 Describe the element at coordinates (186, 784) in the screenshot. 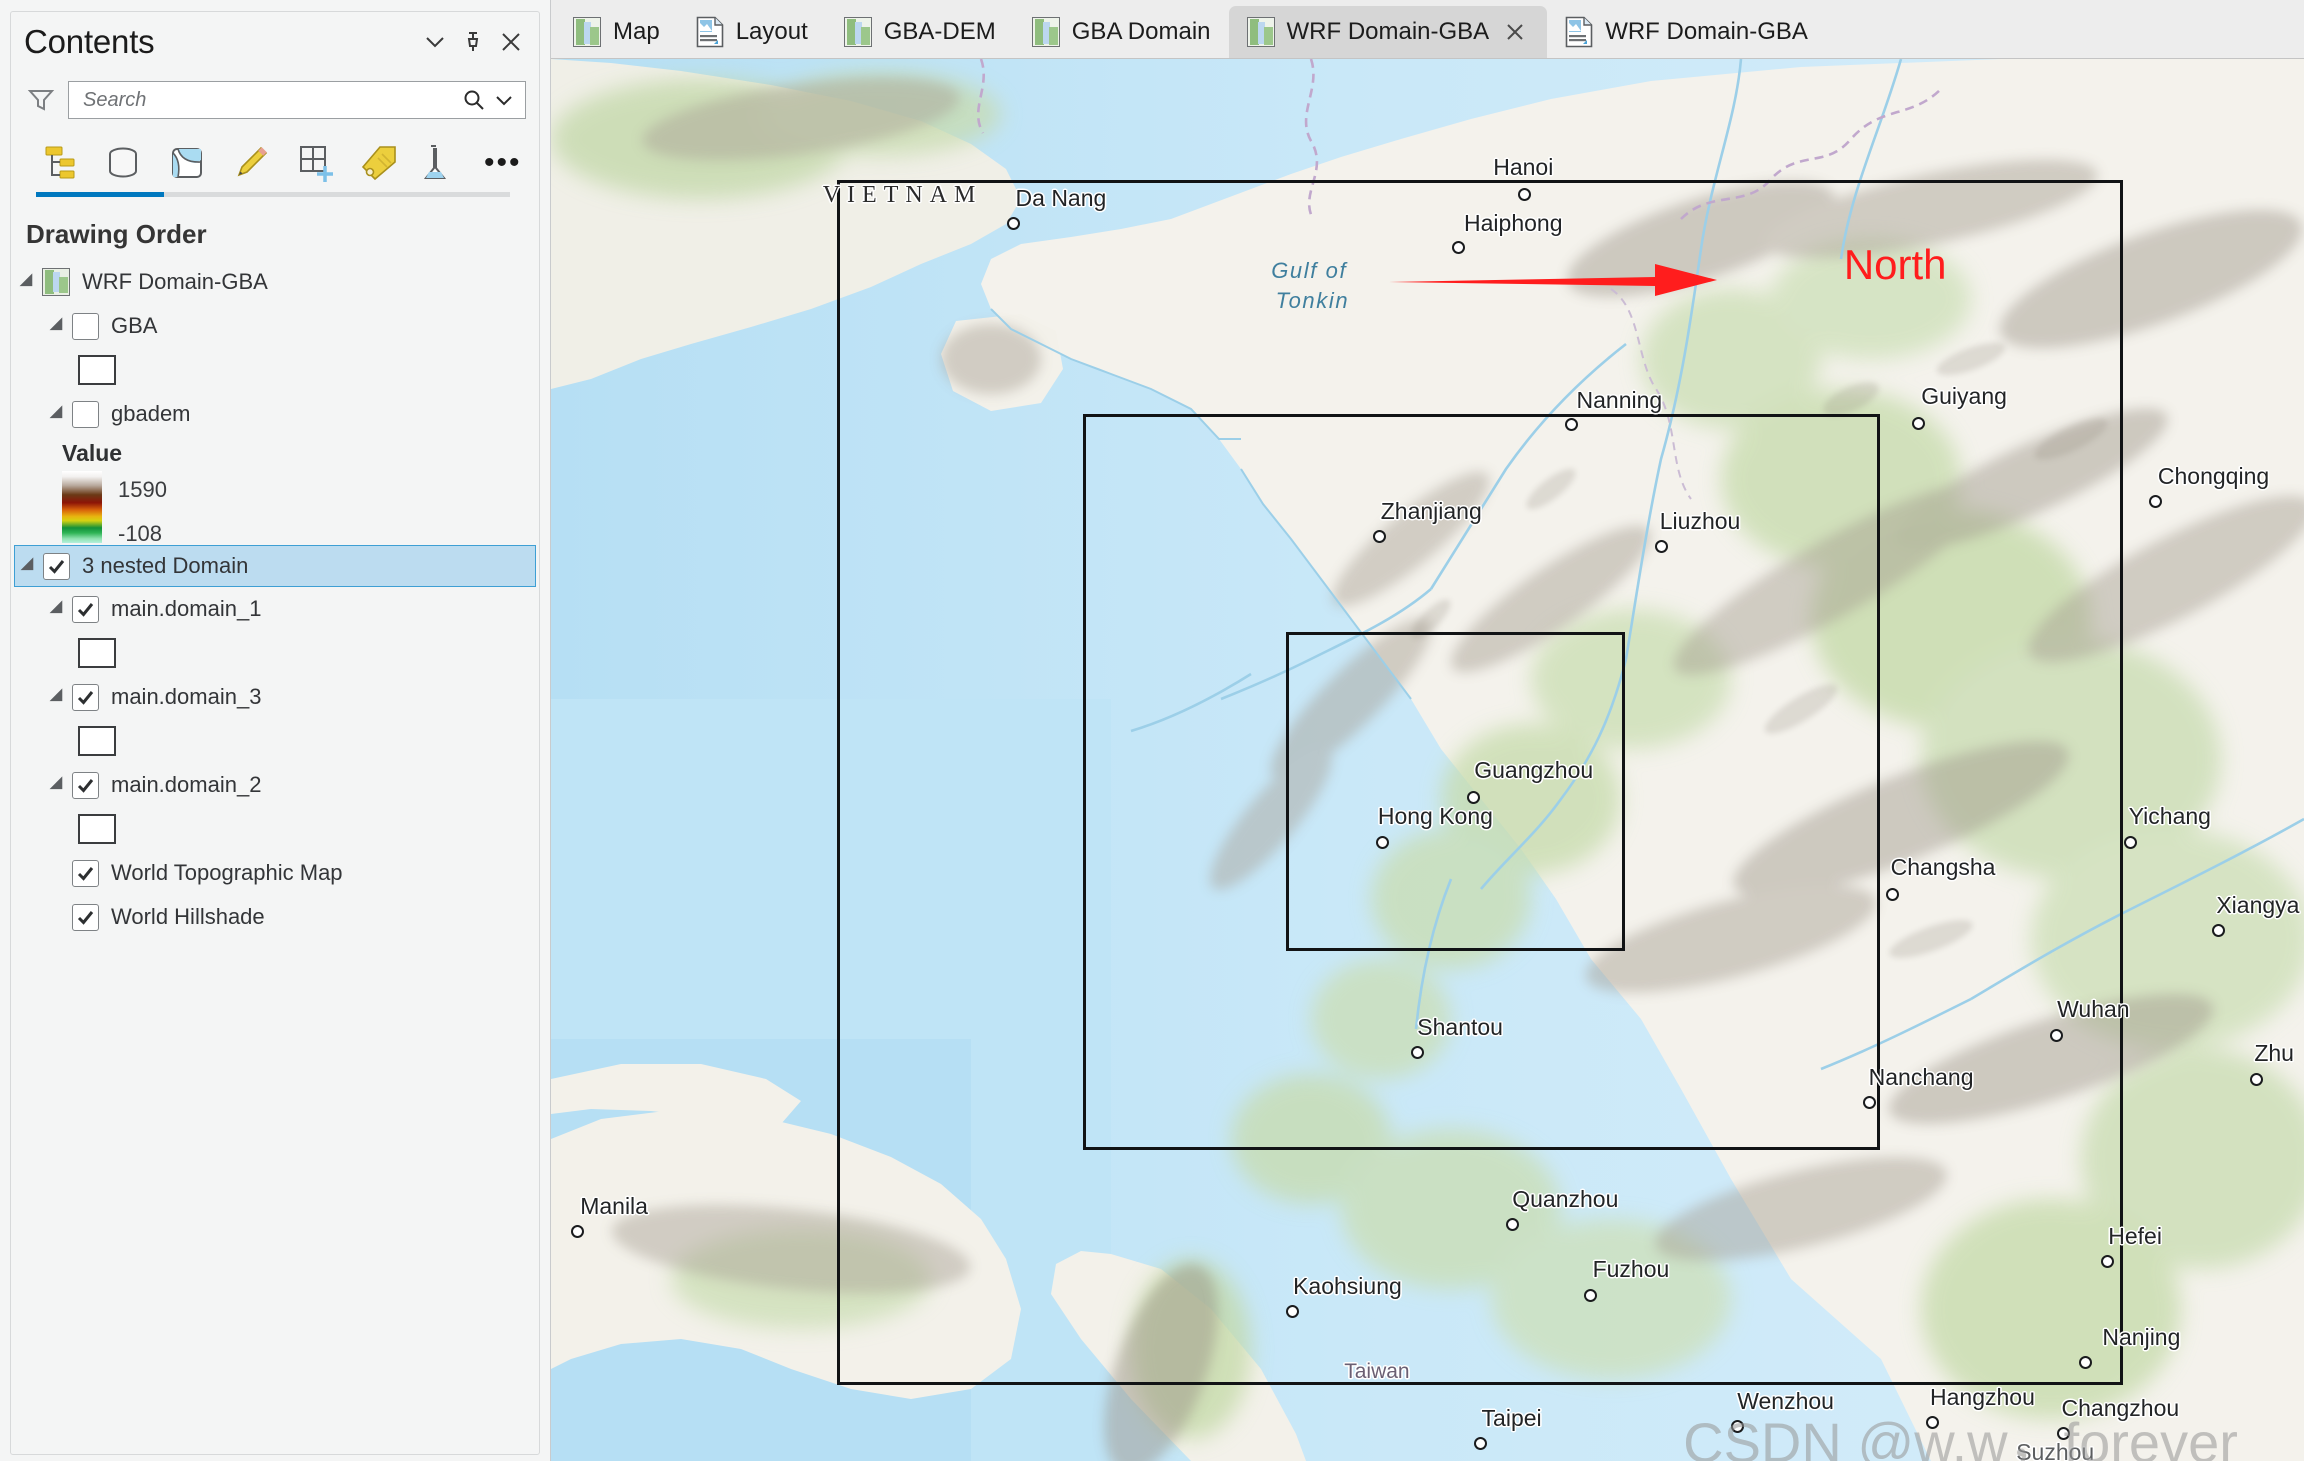

I see `tree-item-label: main.domain_2` at that location.